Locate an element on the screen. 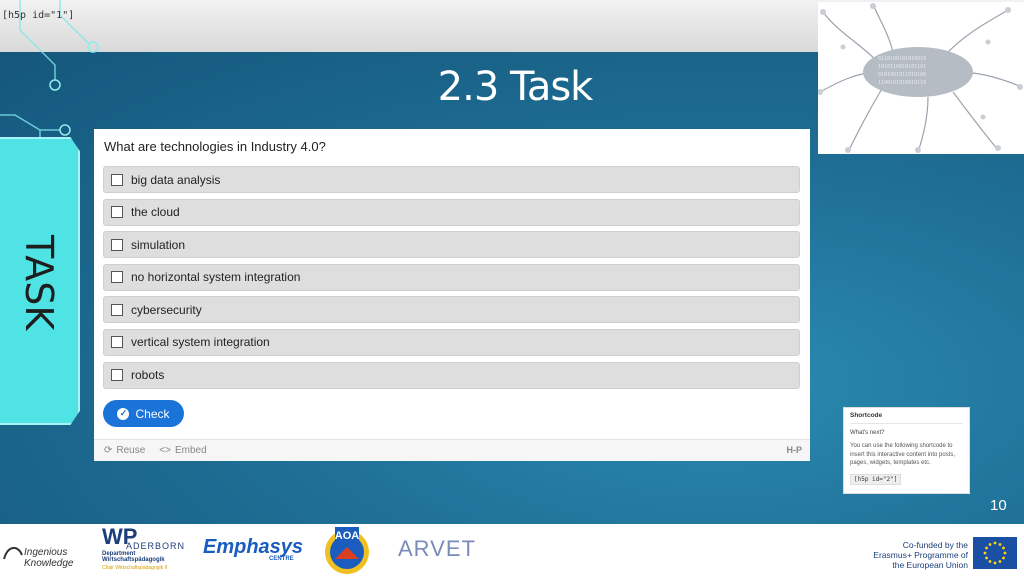 The width and height of the screenshot is (1024, 576). emphasys-logo: Emphasys CENTRE is located at coordinates (256, 551).